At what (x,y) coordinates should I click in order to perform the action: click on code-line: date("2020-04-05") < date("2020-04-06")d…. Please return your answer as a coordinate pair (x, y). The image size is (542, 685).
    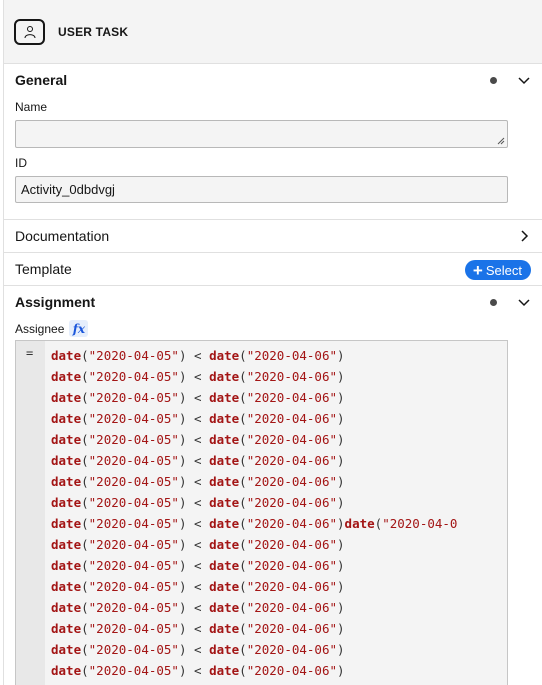
    Looking at the image, I should click on (254, 523).